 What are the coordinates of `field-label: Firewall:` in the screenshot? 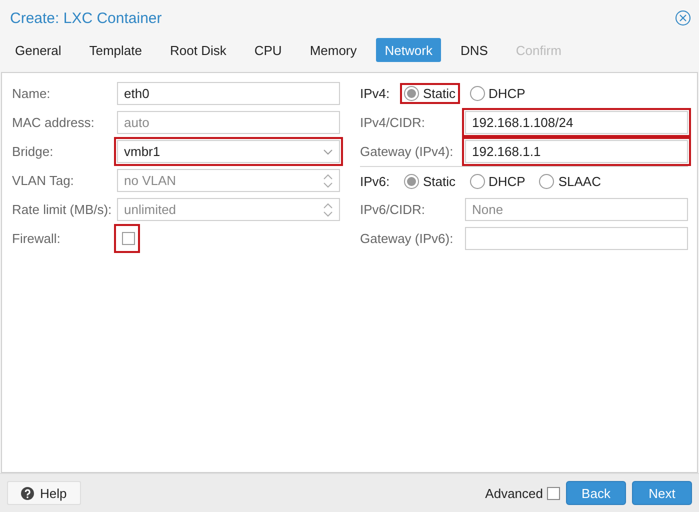 It's located at (37, 238).